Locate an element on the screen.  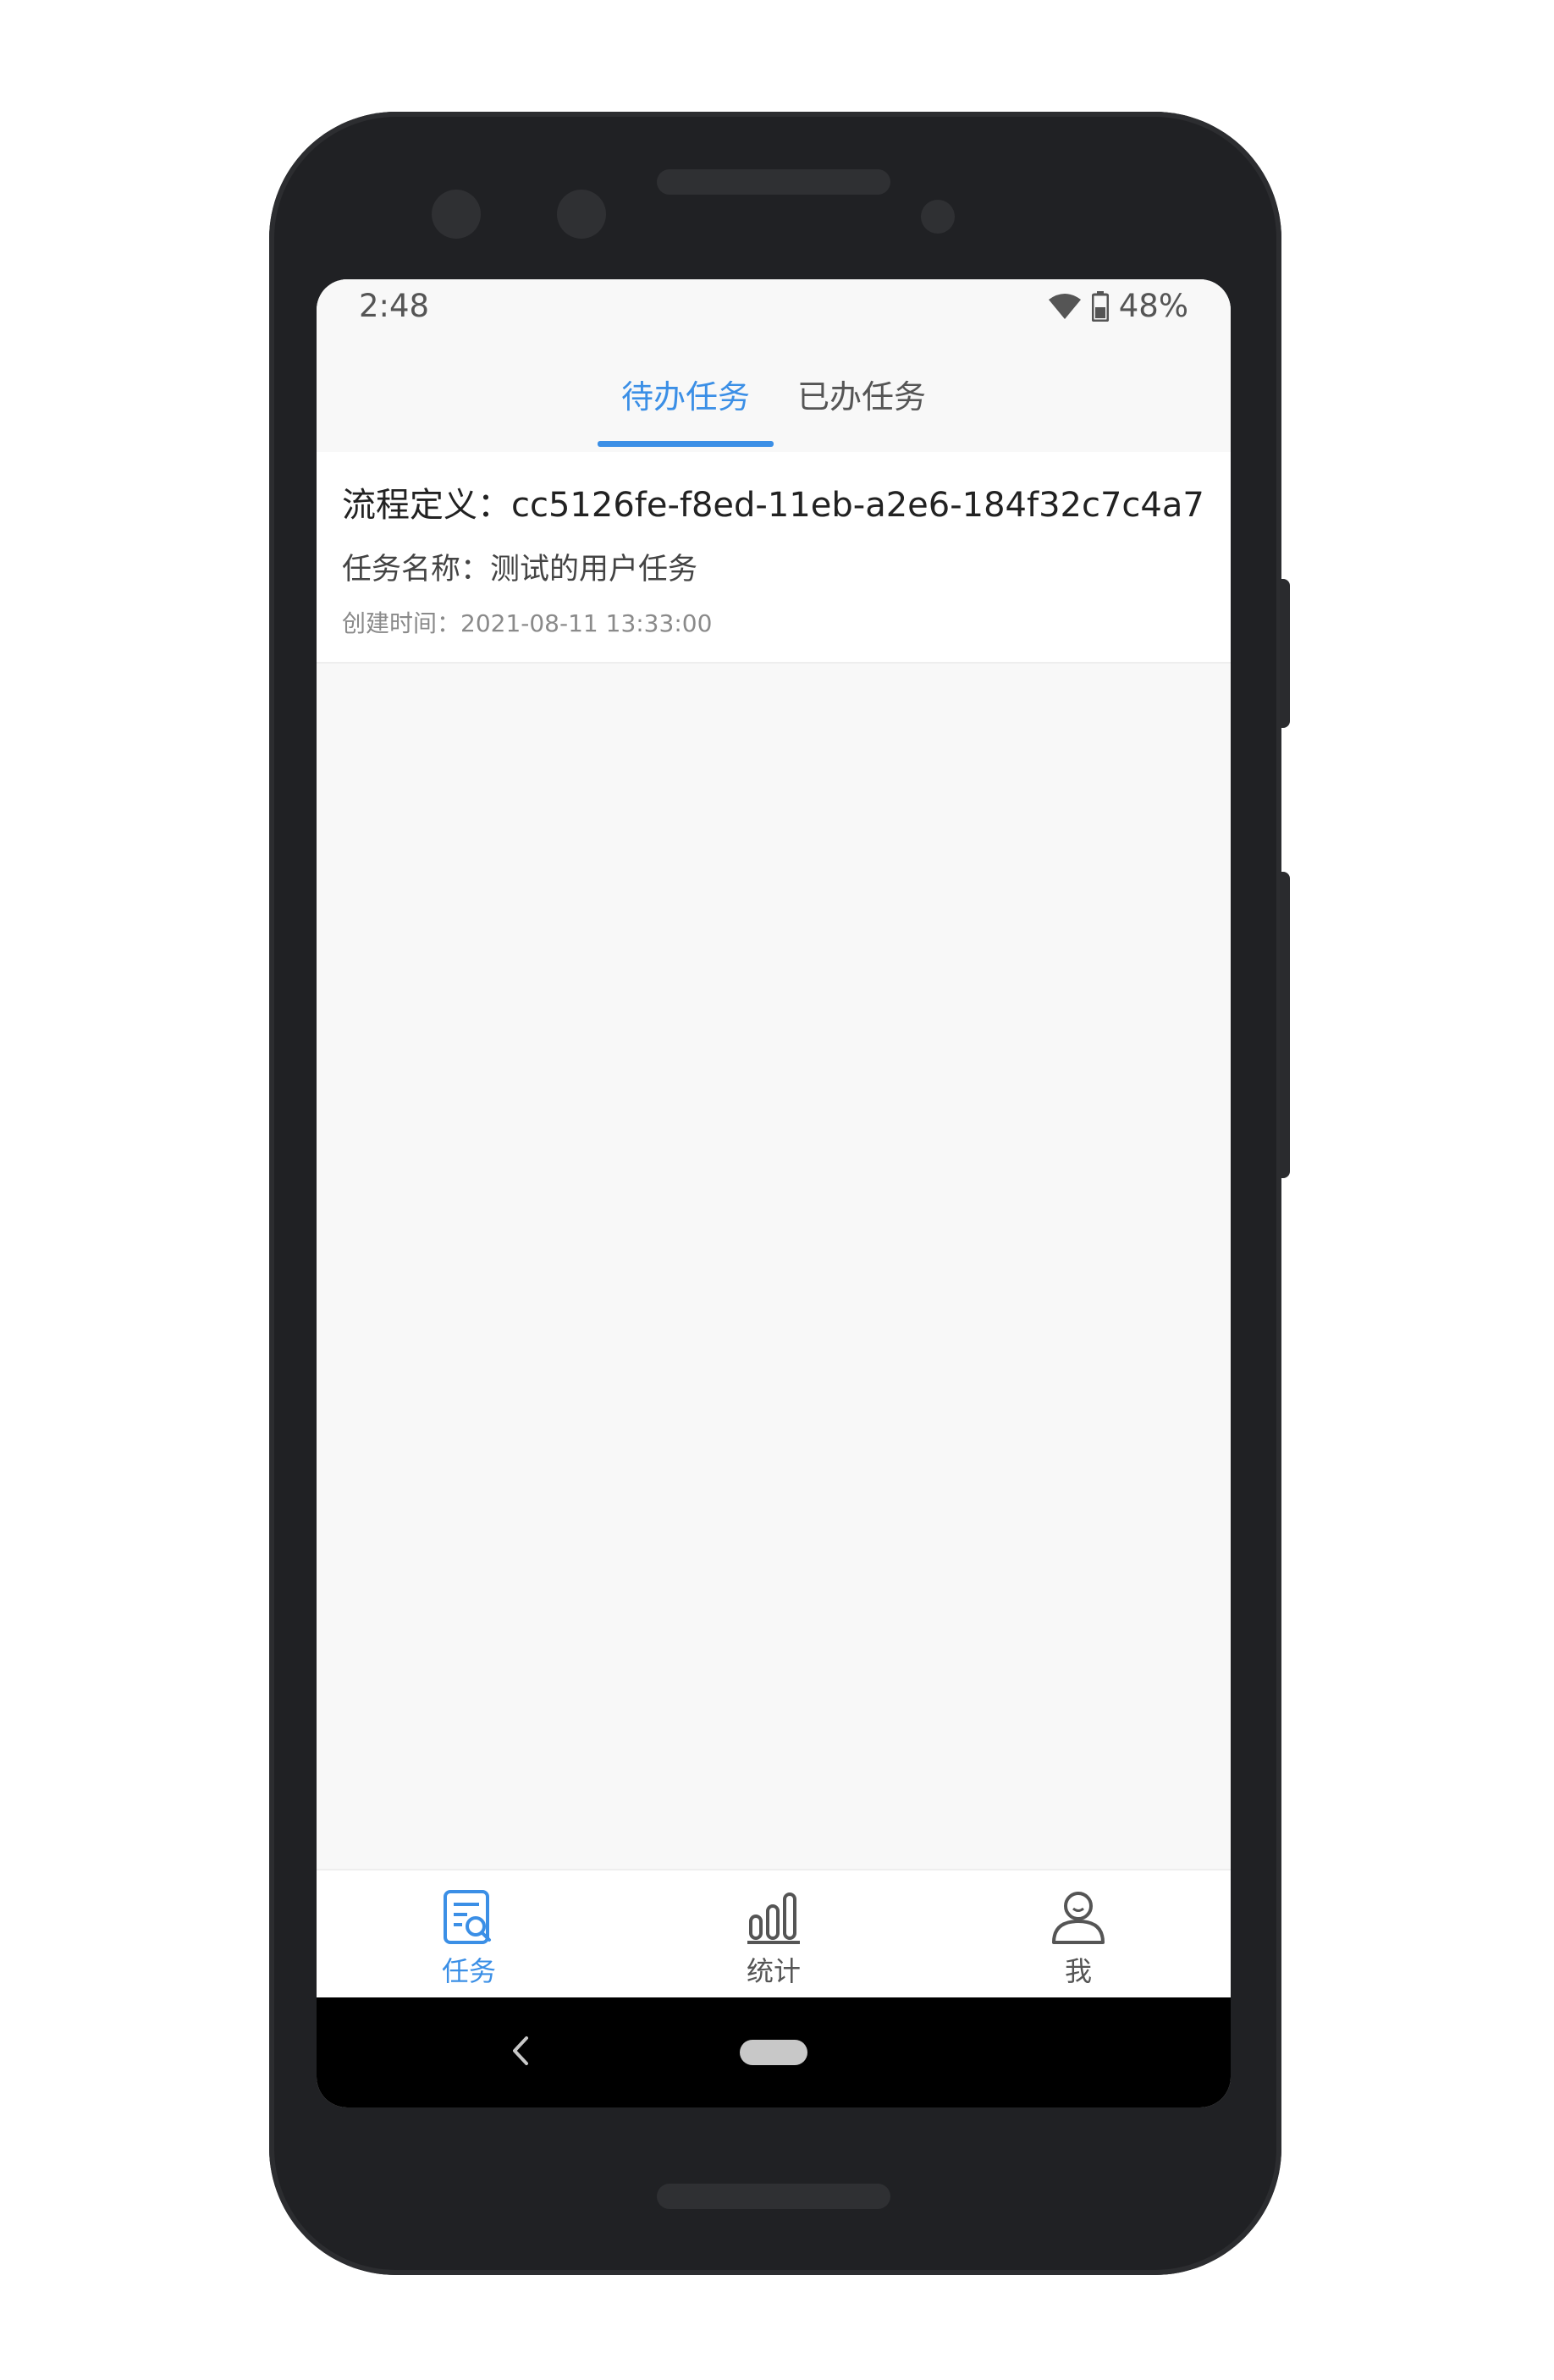
active-tab-indicator is located at coordinates (685, 444).